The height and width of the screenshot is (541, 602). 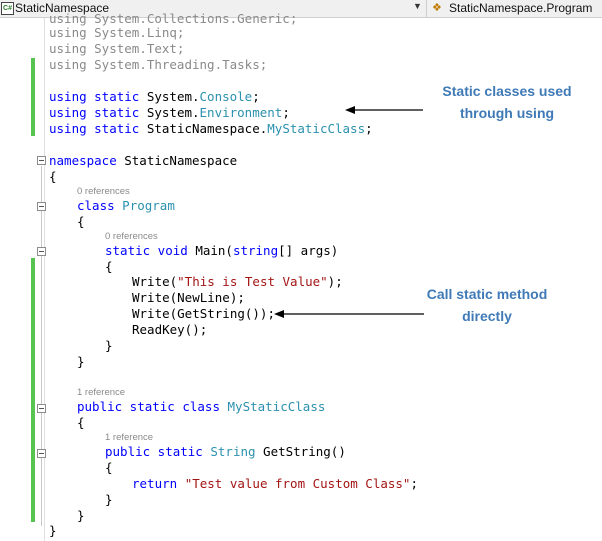 I want to click on code-line: namespace StaticNamespace, so click(x=143, y=161).